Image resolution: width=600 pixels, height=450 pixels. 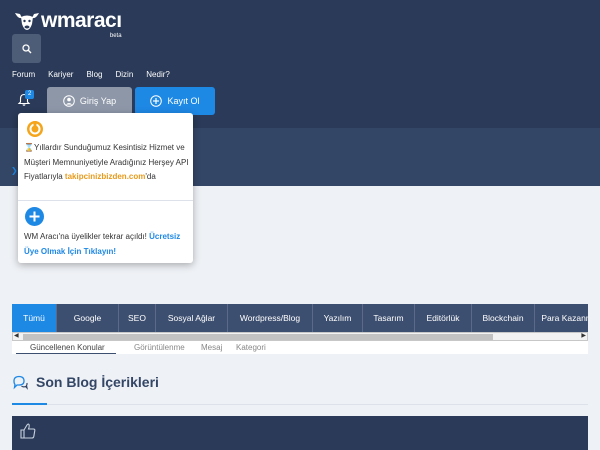 I want to click on register-label: Kayıt Ol, so click(x=183, y=101).